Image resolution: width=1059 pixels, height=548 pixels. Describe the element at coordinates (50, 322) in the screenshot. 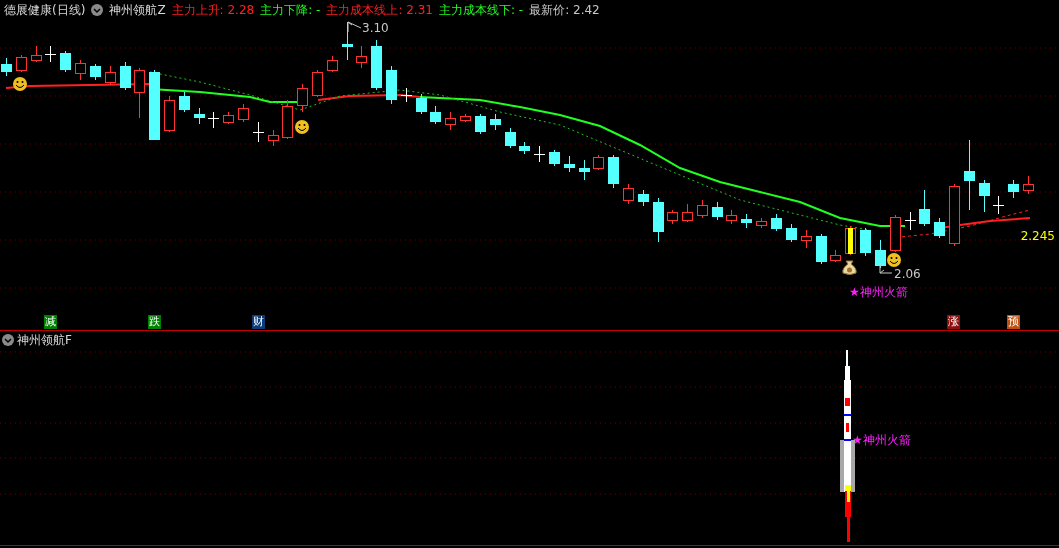

I see `signal-marker: 减` at that location.